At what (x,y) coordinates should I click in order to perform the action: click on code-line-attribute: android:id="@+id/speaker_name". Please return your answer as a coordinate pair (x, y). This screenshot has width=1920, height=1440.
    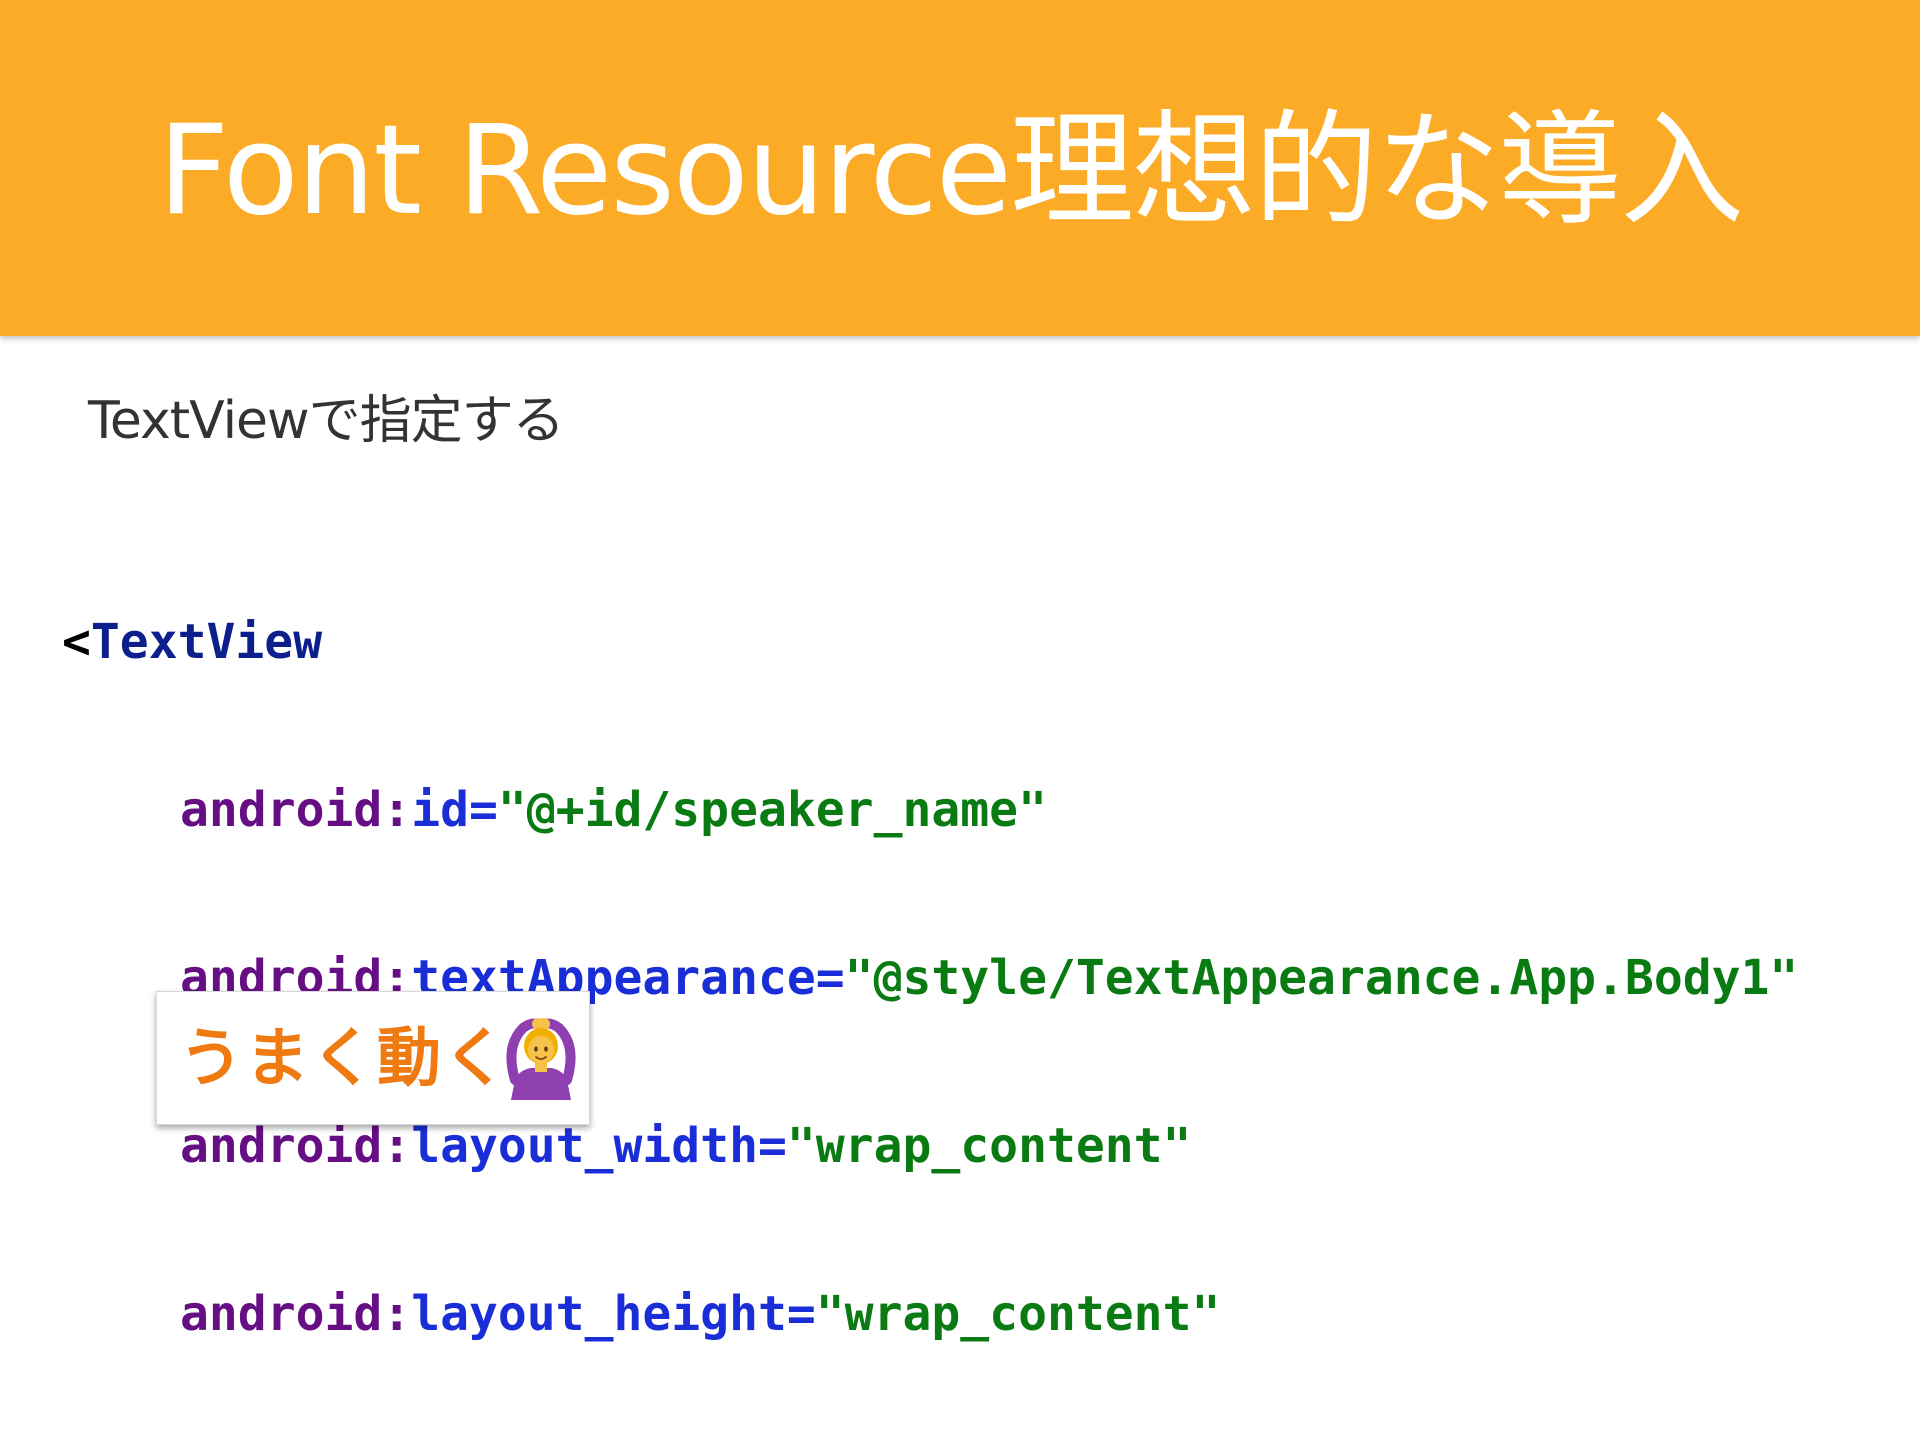
    Looking at the image, I should click on (930, 810).